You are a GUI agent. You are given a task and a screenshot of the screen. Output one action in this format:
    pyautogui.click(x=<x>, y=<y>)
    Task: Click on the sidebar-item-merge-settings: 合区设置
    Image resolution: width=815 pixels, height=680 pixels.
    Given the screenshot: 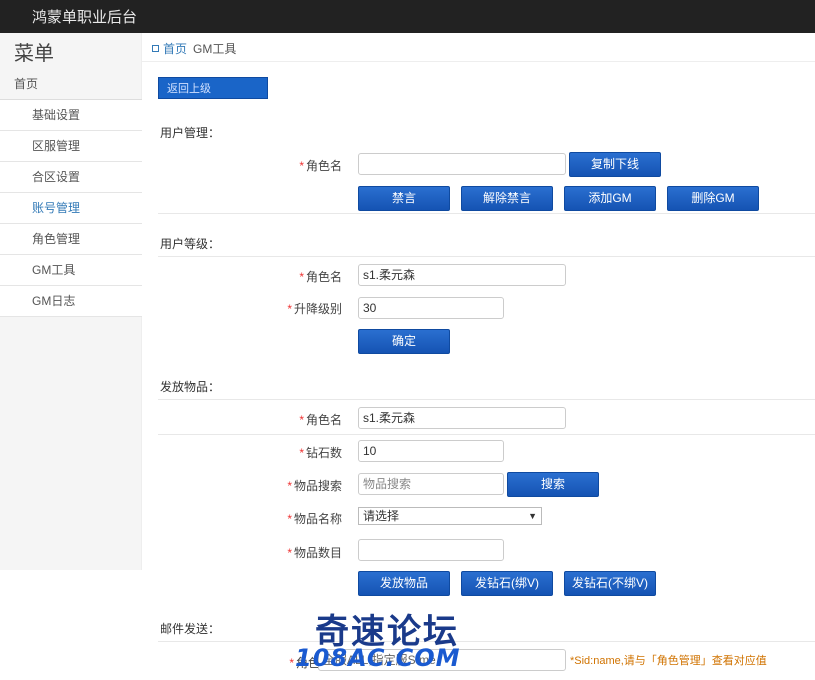 What is the action you would take?
    pyautogui.click(x=71, y=177)
    